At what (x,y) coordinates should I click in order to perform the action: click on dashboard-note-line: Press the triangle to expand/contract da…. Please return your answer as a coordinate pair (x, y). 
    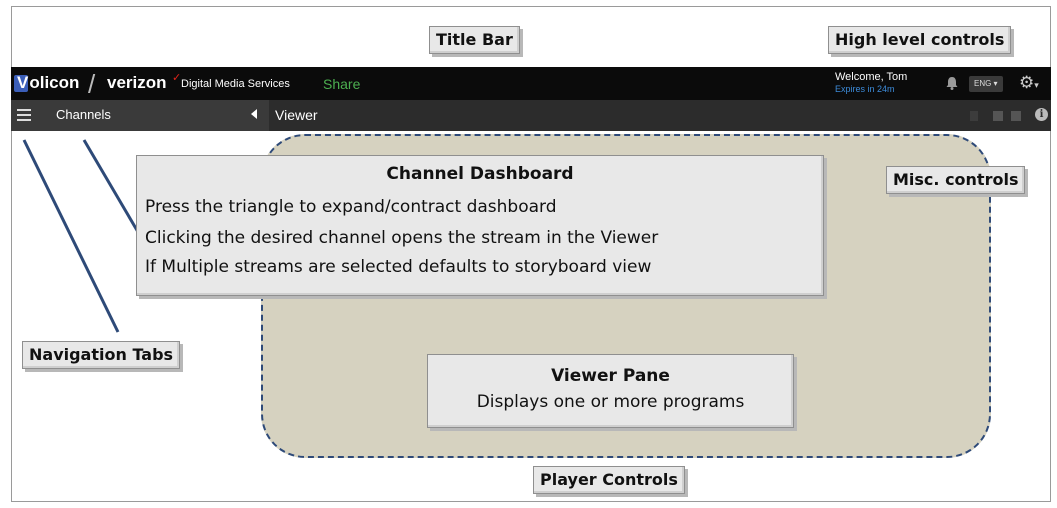
    Looking at the image, I should click on (351, 207).